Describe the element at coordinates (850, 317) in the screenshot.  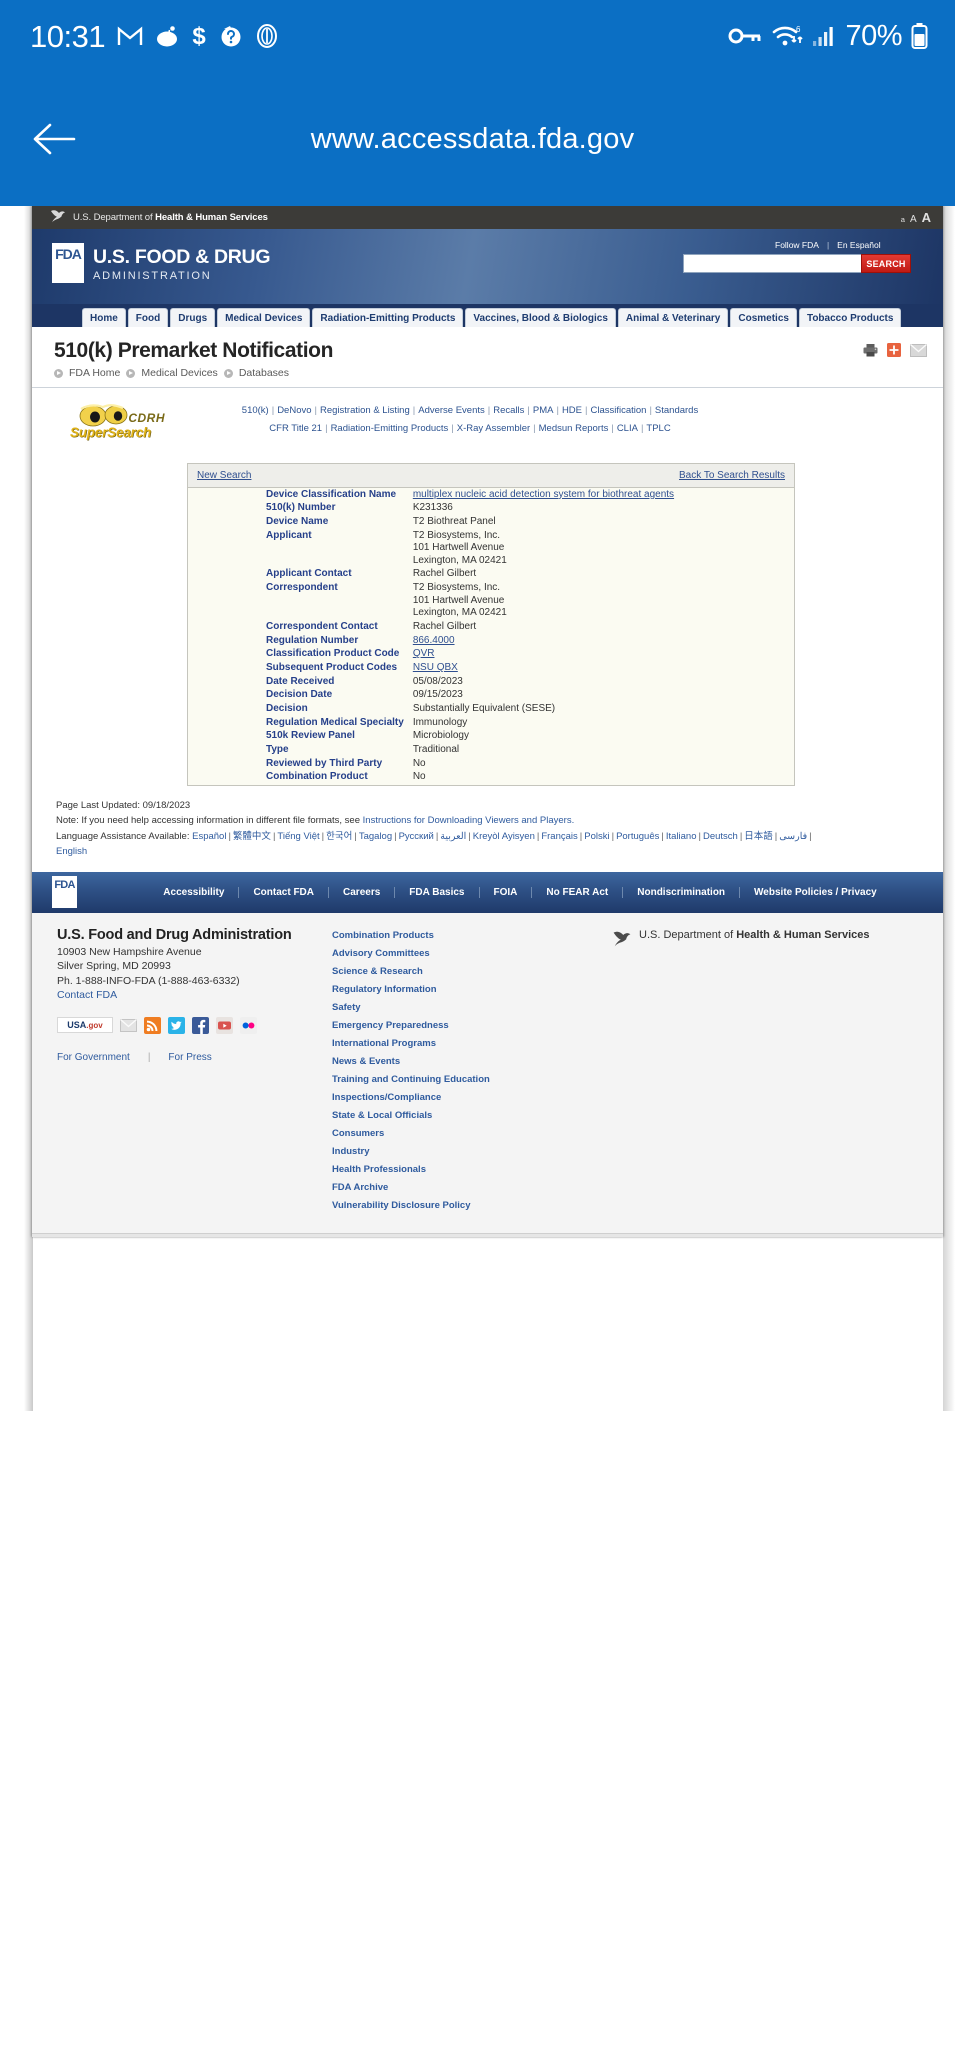
I see `nav-tab-tobacco-products: Tobacco Products` at that location.